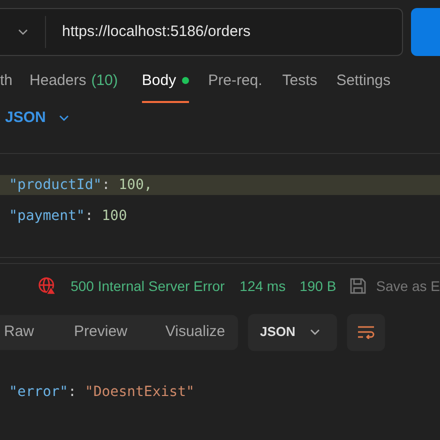 The height and width of the screenshot is (440, 440). I want to click on view-tab: Visualize, so click(195, 332).